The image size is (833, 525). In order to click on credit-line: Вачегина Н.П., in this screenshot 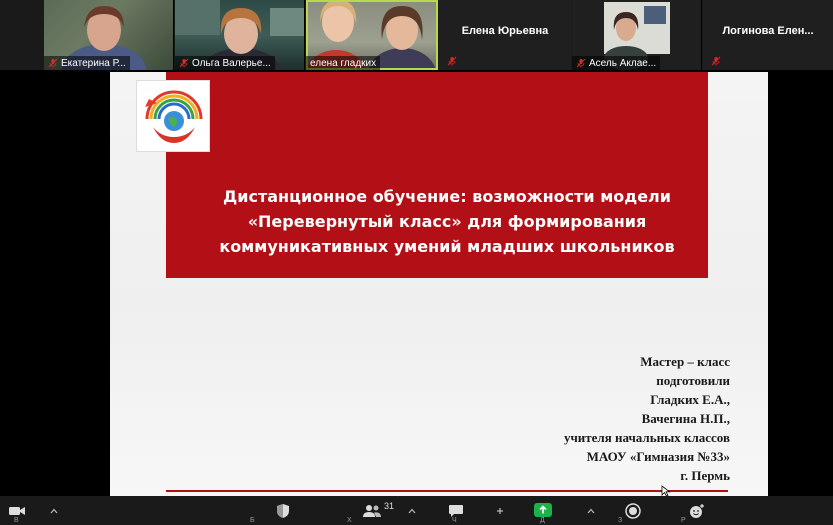, I will do `click(685, 418)`.